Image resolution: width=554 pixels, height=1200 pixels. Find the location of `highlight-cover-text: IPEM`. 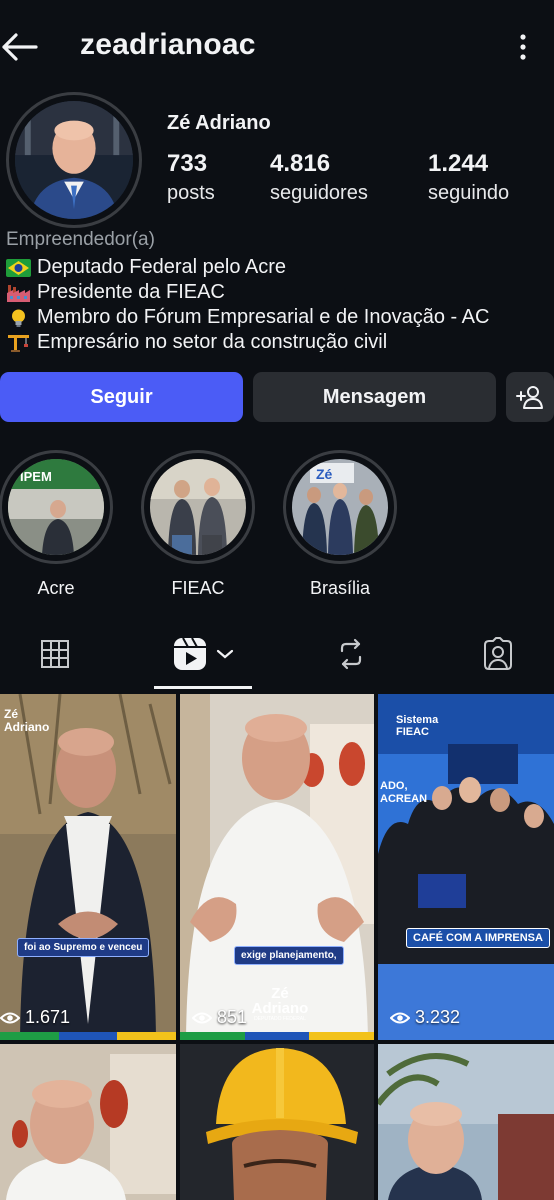

highlight-cover-text: IPEM is located at coordinates (36, 476).